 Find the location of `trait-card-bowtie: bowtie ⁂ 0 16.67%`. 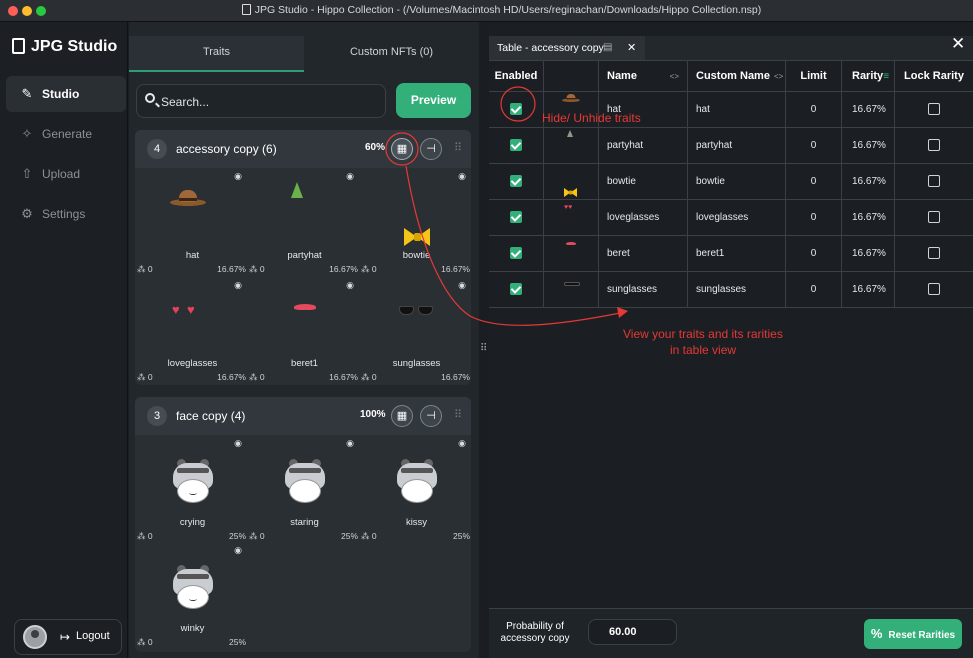

trait-card-bowtie: bowtie ⁂ 0 16.67% is located at coordinates (416, 223).